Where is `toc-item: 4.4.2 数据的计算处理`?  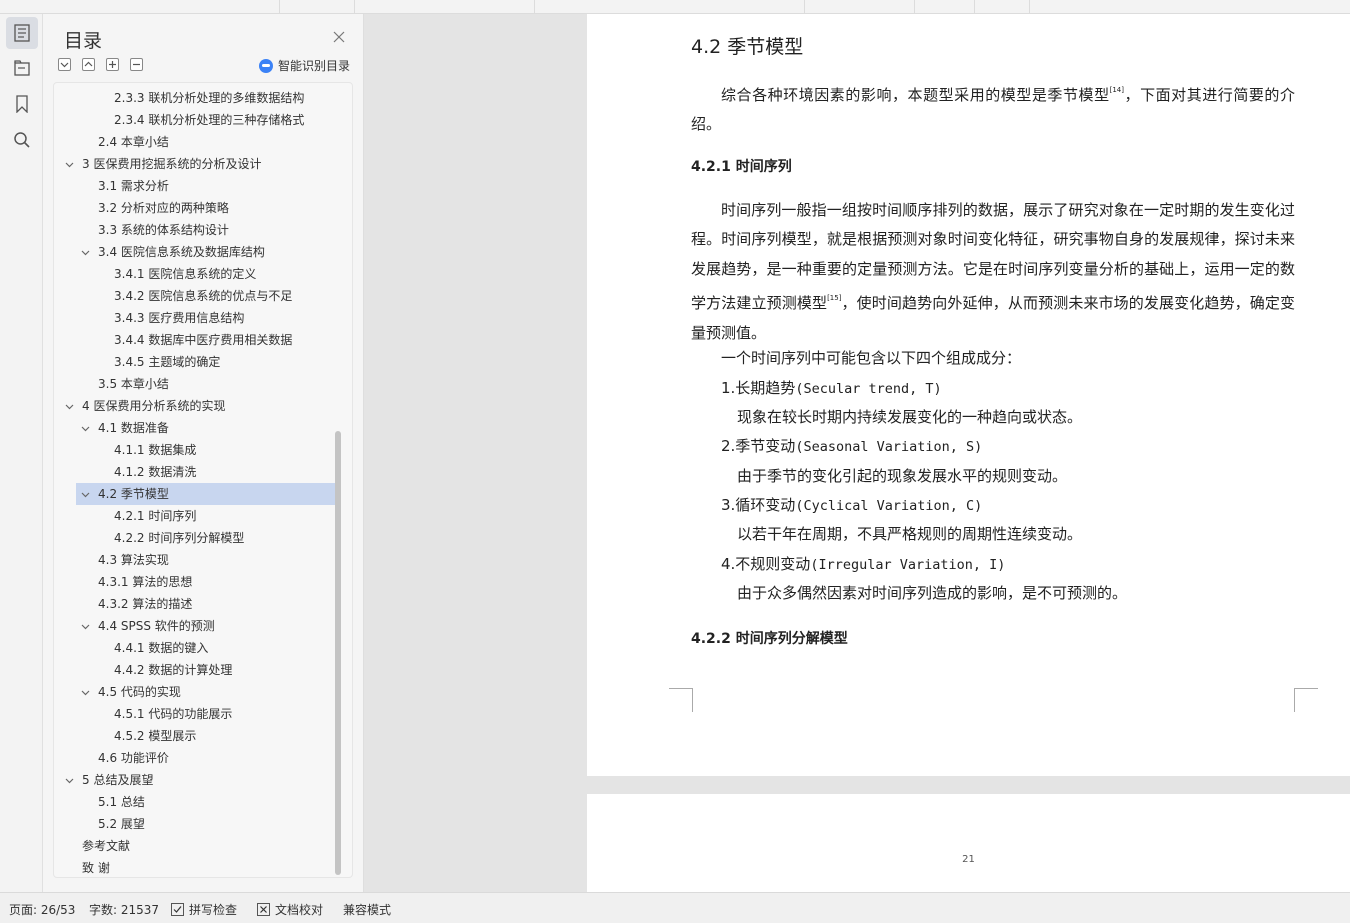 toc-item: 4.4.2 数据的计算处理 is located at coordinates (195, 670).